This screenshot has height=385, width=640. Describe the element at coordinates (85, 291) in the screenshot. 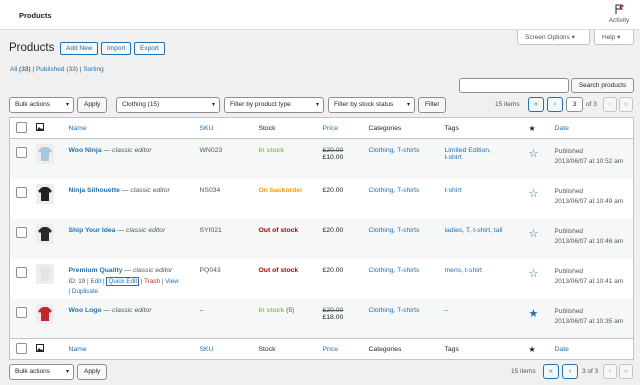

I see `duplicate-link: Duplicate` at that location.